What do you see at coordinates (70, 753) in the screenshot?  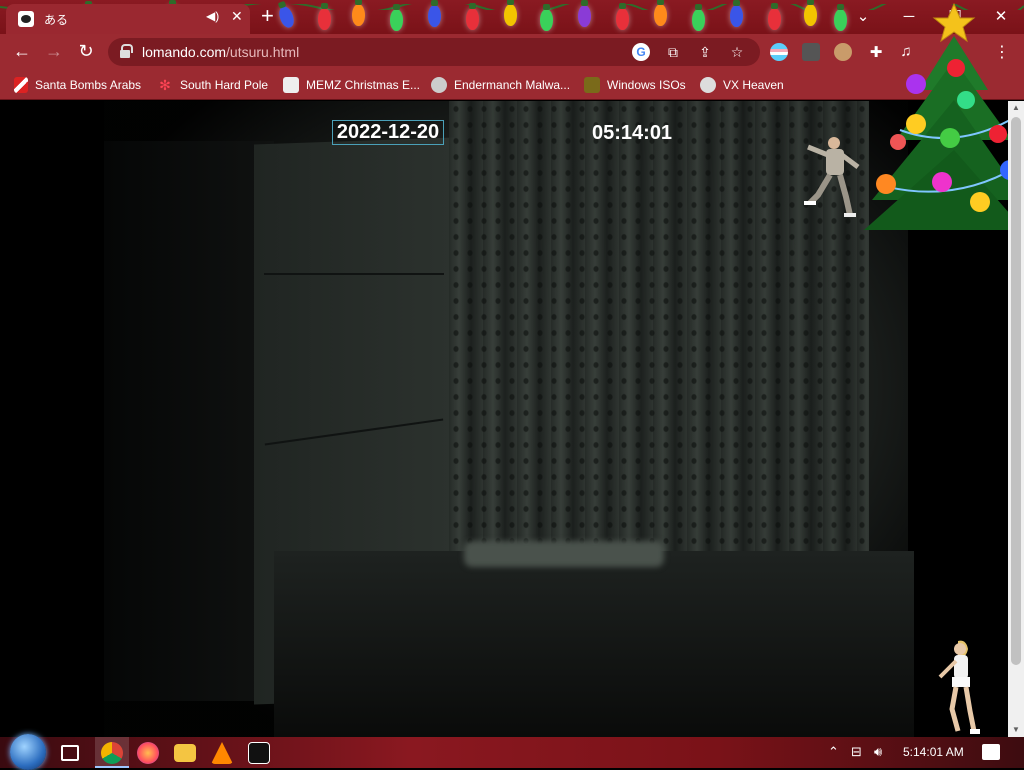 I see `task-view-icon` at bounding box center [70, 753].